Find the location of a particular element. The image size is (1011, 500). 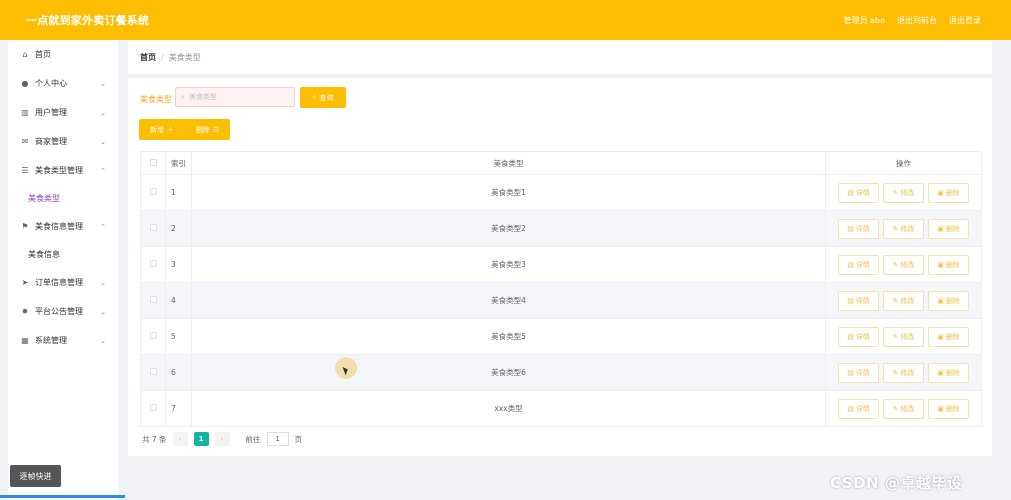

breadcrumb-home: 首页 is located at coordinates (148, 57).